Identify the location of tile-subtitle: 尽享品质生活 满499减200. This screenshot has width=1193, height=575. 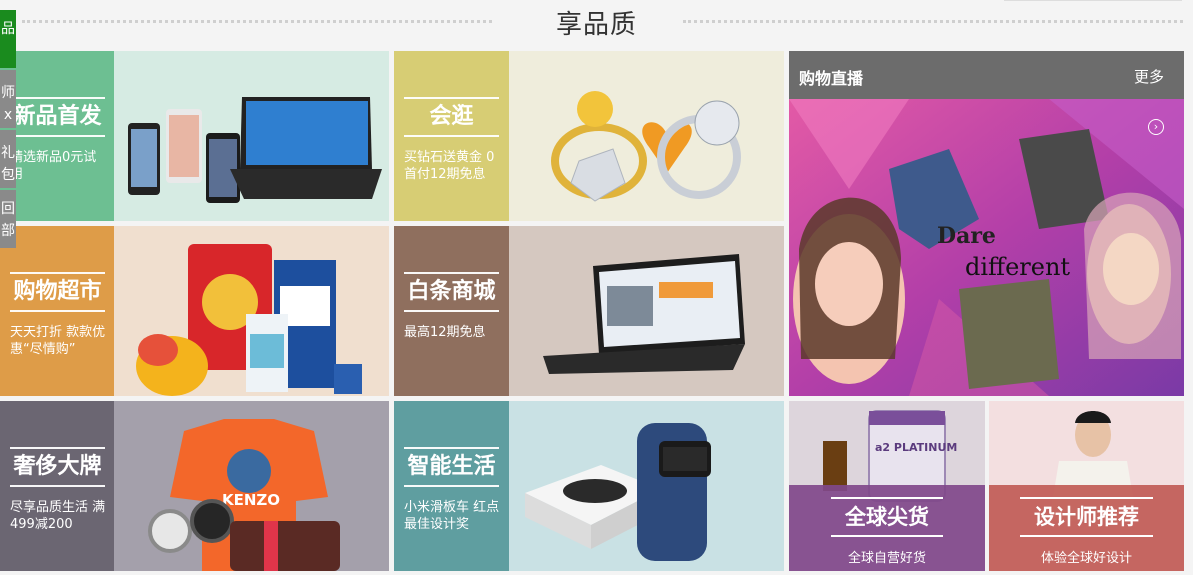
(58, 516).